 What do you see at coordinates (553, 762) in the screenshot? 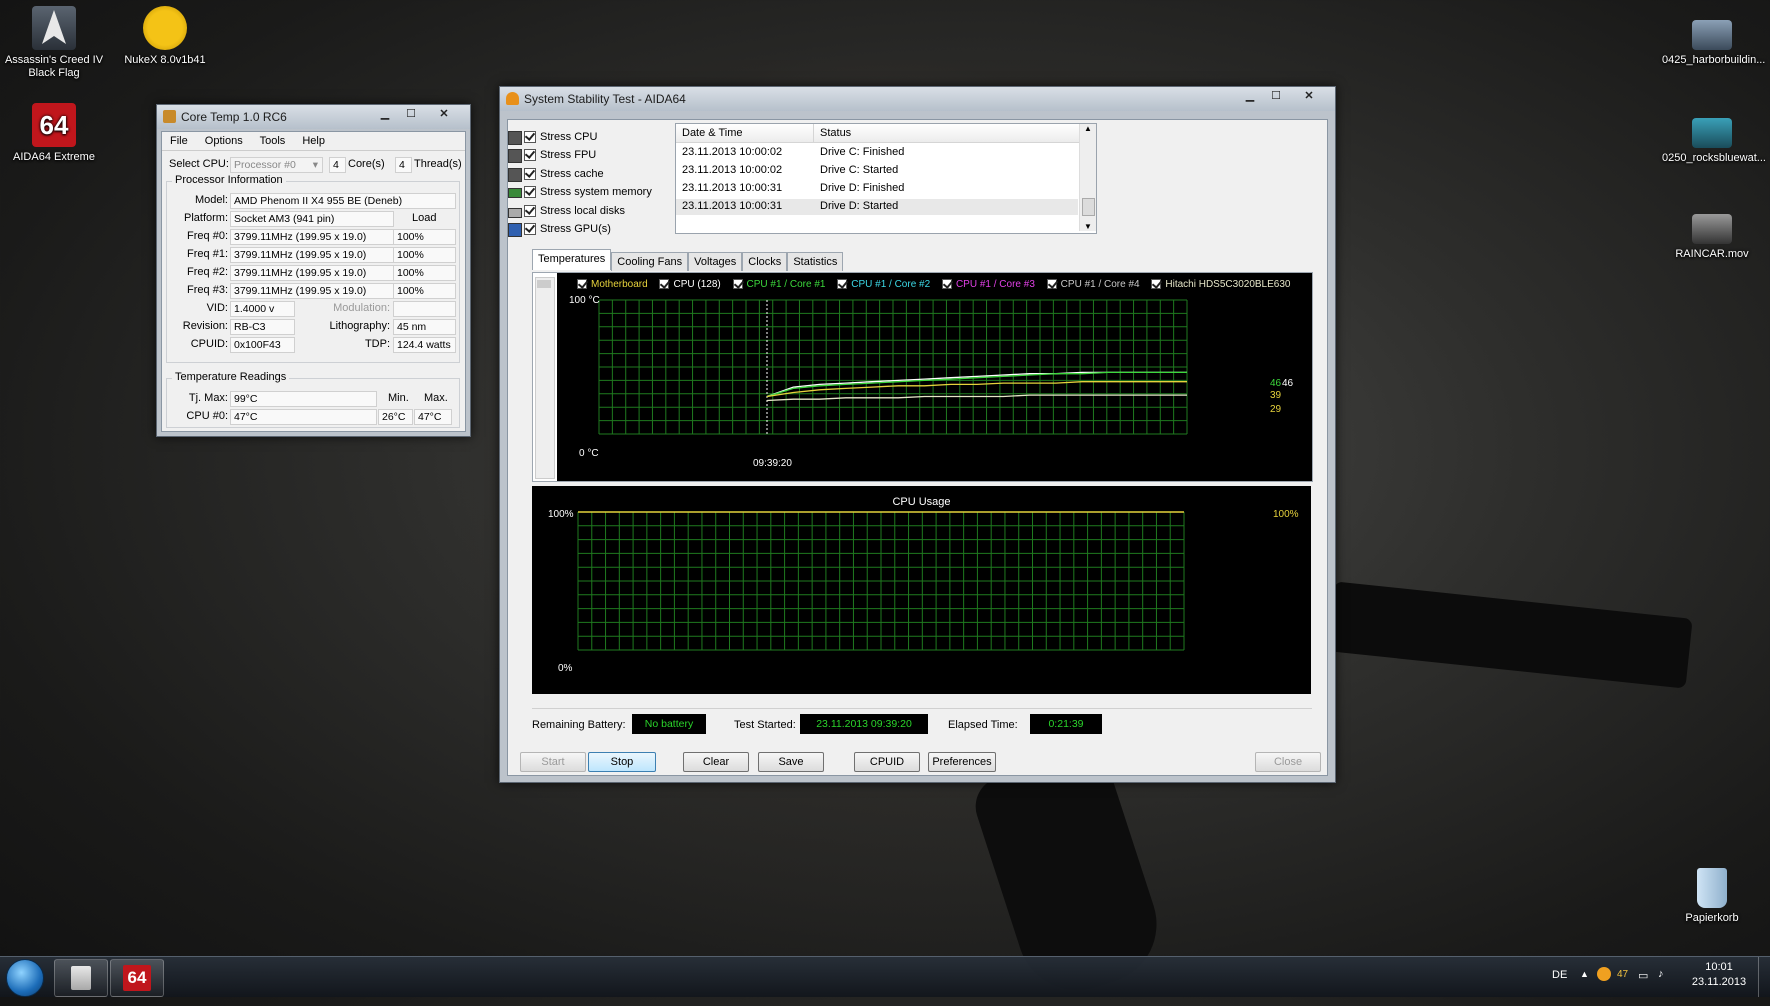
I see `start-button: Start` at bounding box center [553, 762].